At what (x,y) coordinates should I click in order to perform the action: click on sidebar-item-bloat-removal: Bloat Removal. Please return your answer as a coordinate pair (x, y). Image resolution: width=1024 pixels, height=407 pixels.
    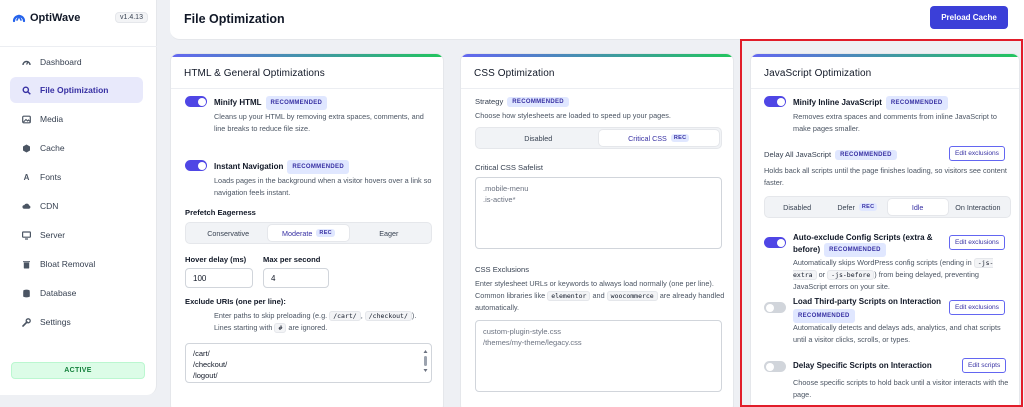
    Looking at the image, I should click on (76, 264).